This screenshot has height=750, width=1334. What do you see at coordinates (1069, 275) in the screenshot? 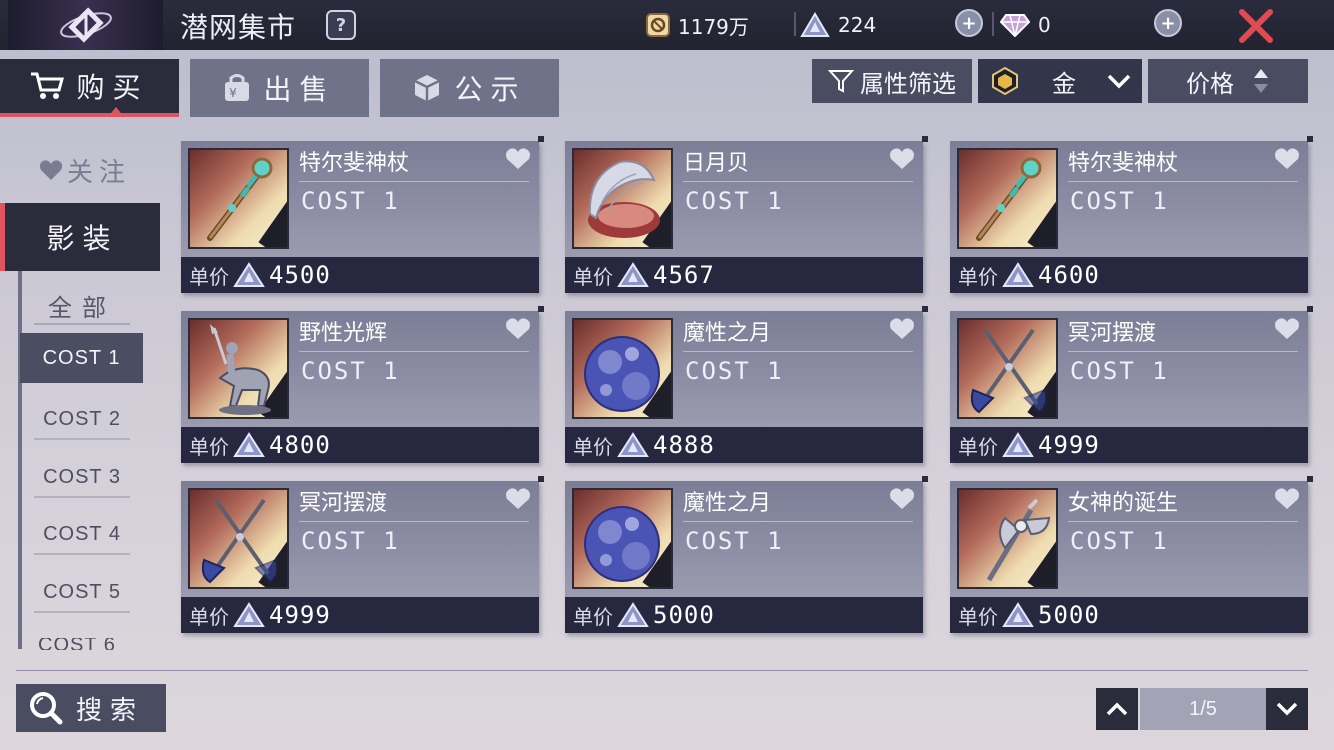
I see `item-price: 4600` at bounding box center [1069, 275].